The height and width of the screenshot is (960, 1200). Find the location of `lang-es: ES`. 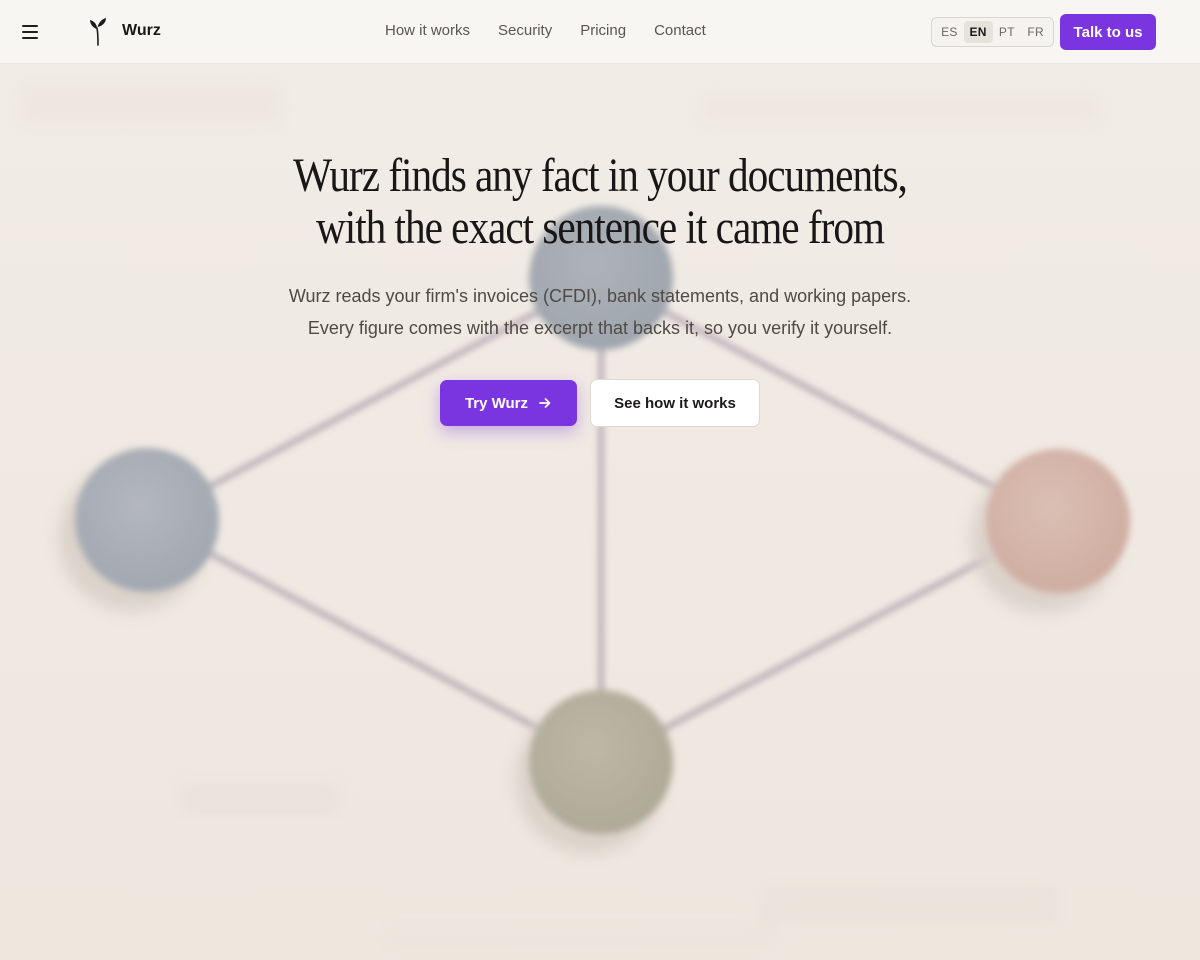

lang-es: ES is located at coordinates (949, 32).